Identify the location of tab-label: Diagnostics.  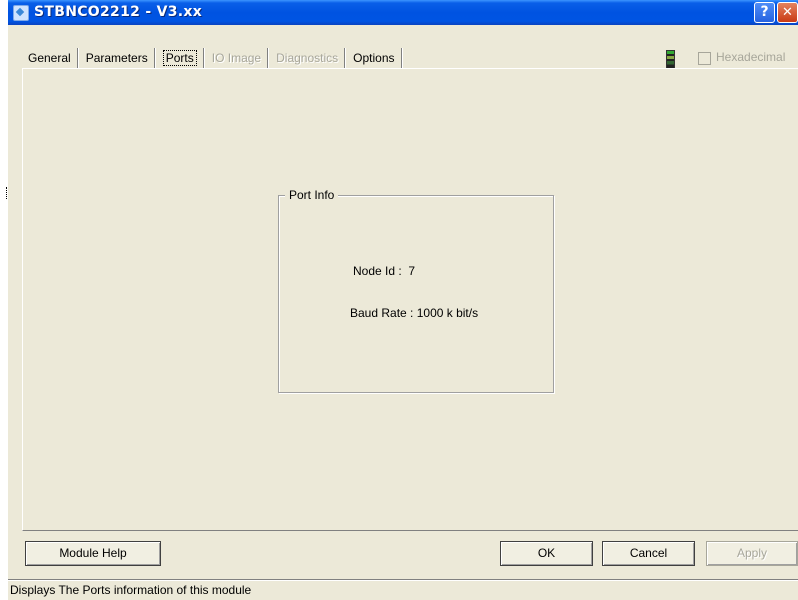
(307, 58).